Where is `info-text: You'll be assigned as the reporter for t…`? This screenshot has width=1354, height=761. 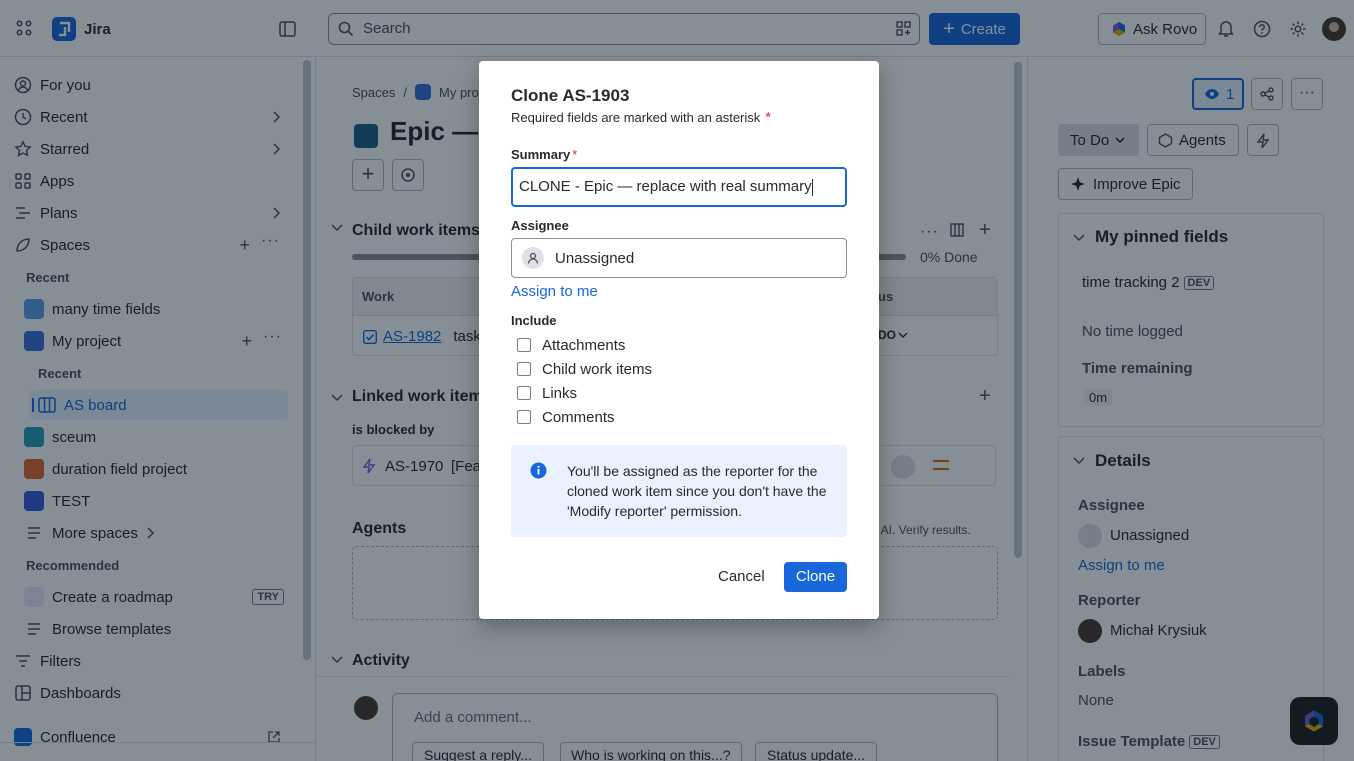 info-text: You'll be assigned as the reporter for t… is located at coordinates (697, 491).